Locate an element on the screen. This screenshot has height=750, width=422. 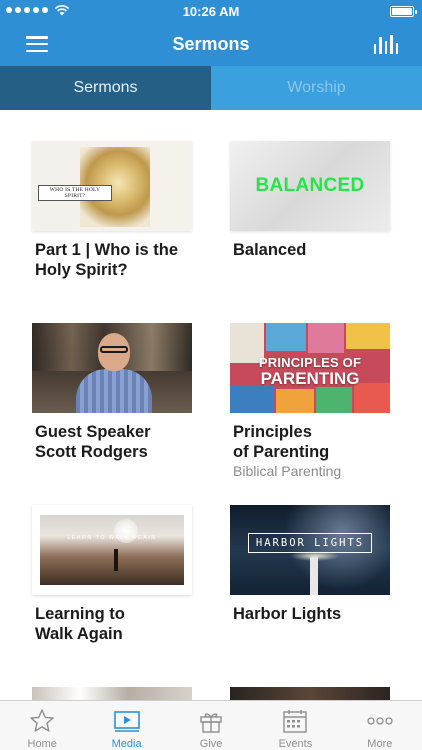
sermon-thumbnail is located at coordinates (112, 368).